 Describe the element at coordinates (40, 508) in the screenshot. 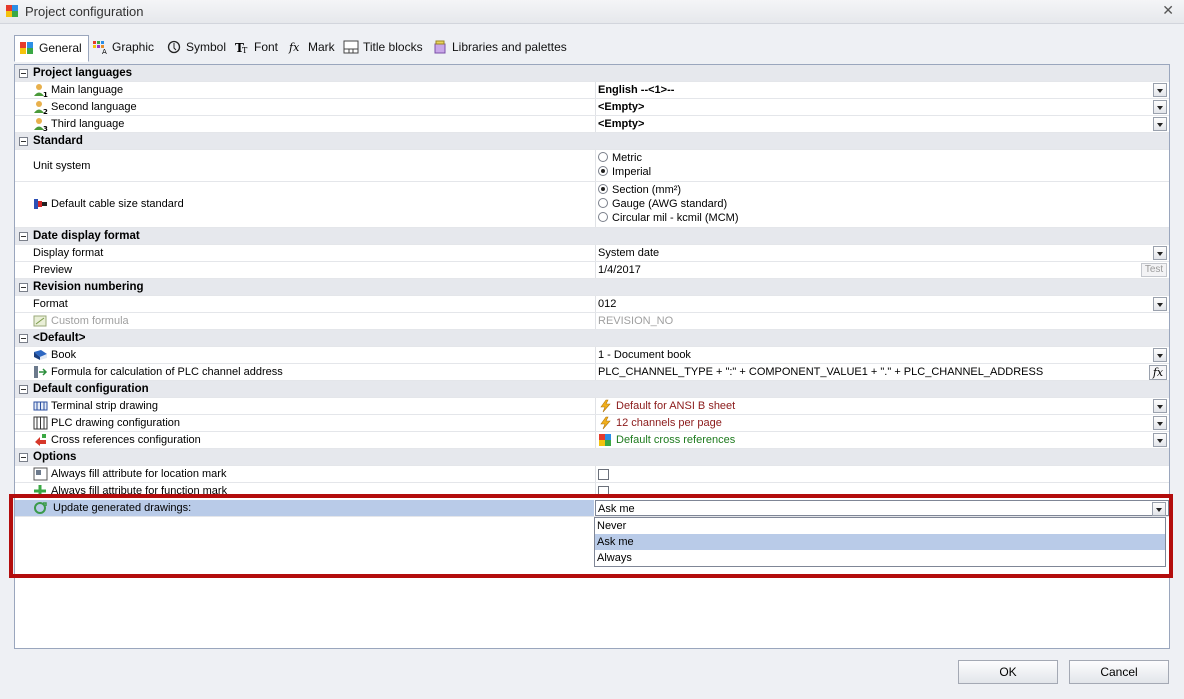

I see `update-drawings-icon` at that location.